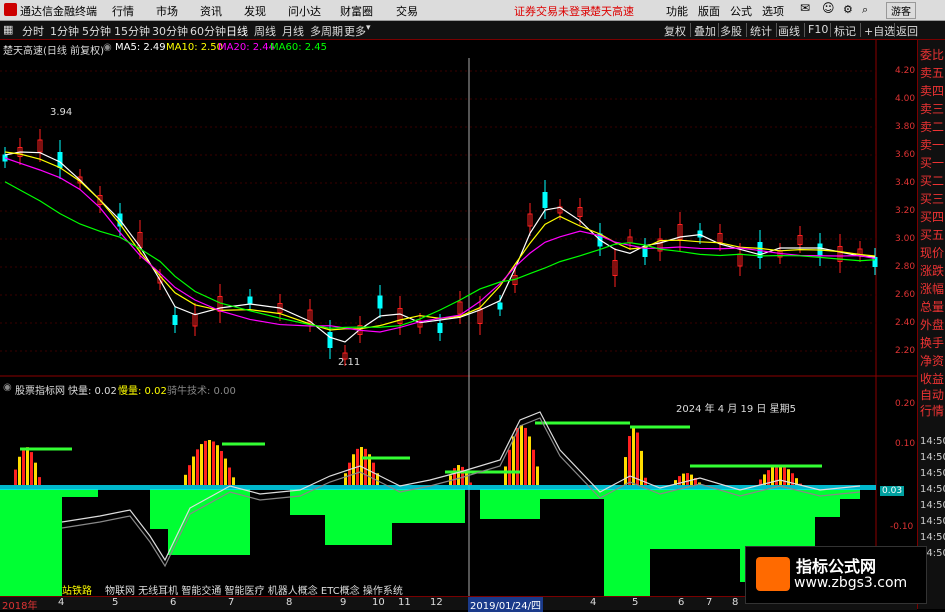 This screenshot has width=945, height=612. Describe the element at coordinates (932, 126) in the screenshot. I see `sidebar-item: 卖二` at that location.